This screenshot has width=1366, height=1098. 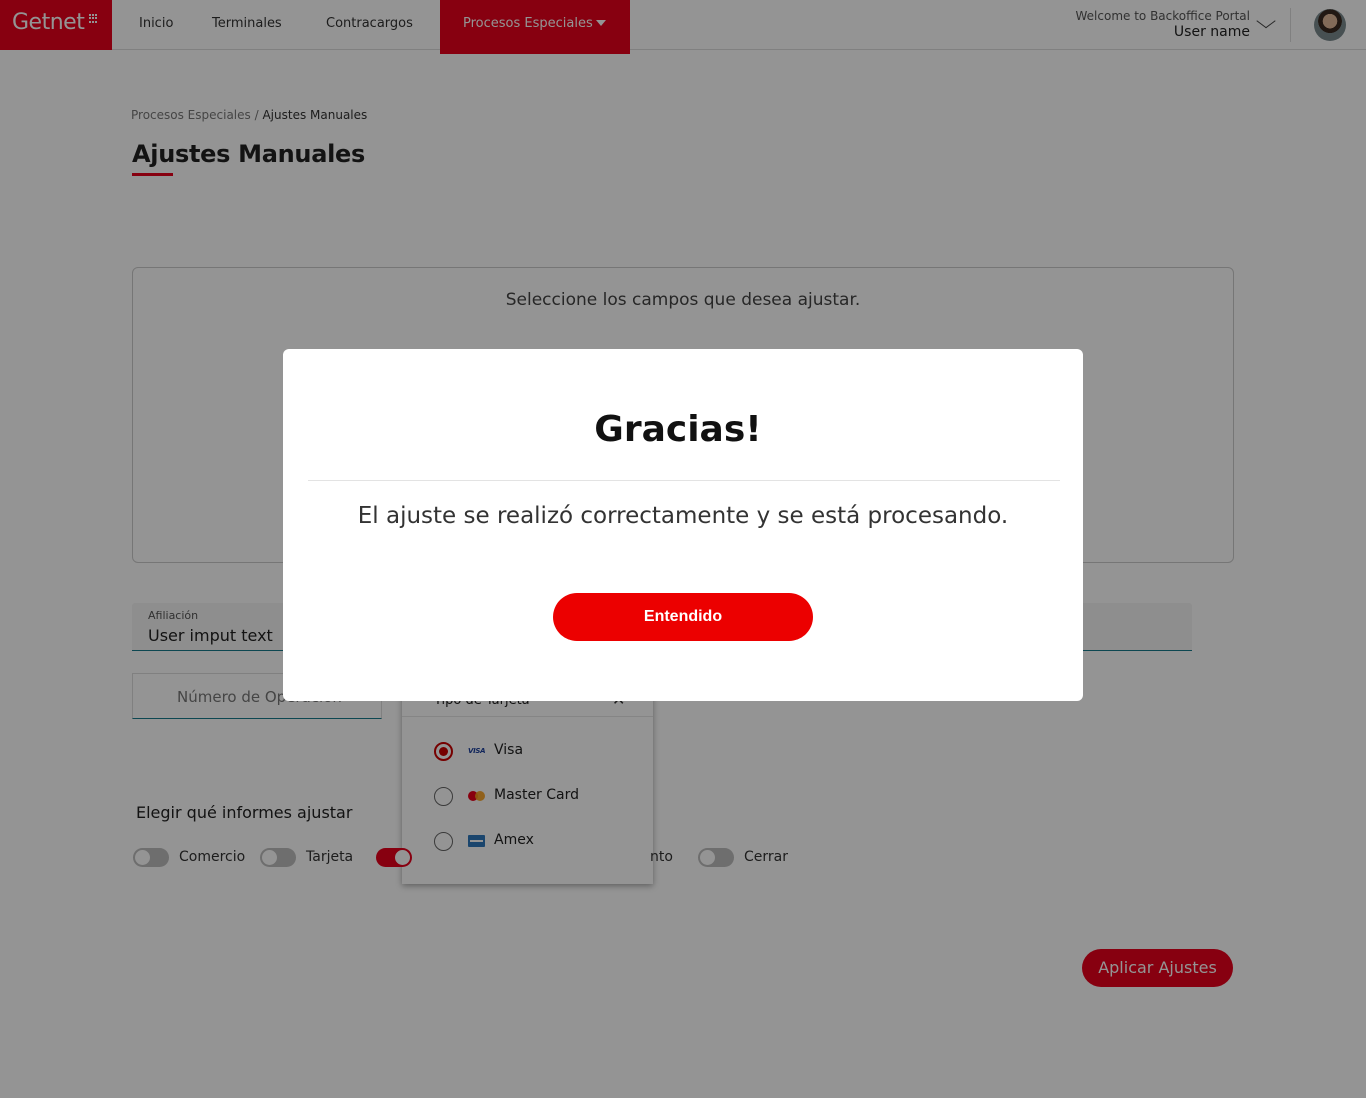 I want to click on modal-divider, so click(x=684, y=480).